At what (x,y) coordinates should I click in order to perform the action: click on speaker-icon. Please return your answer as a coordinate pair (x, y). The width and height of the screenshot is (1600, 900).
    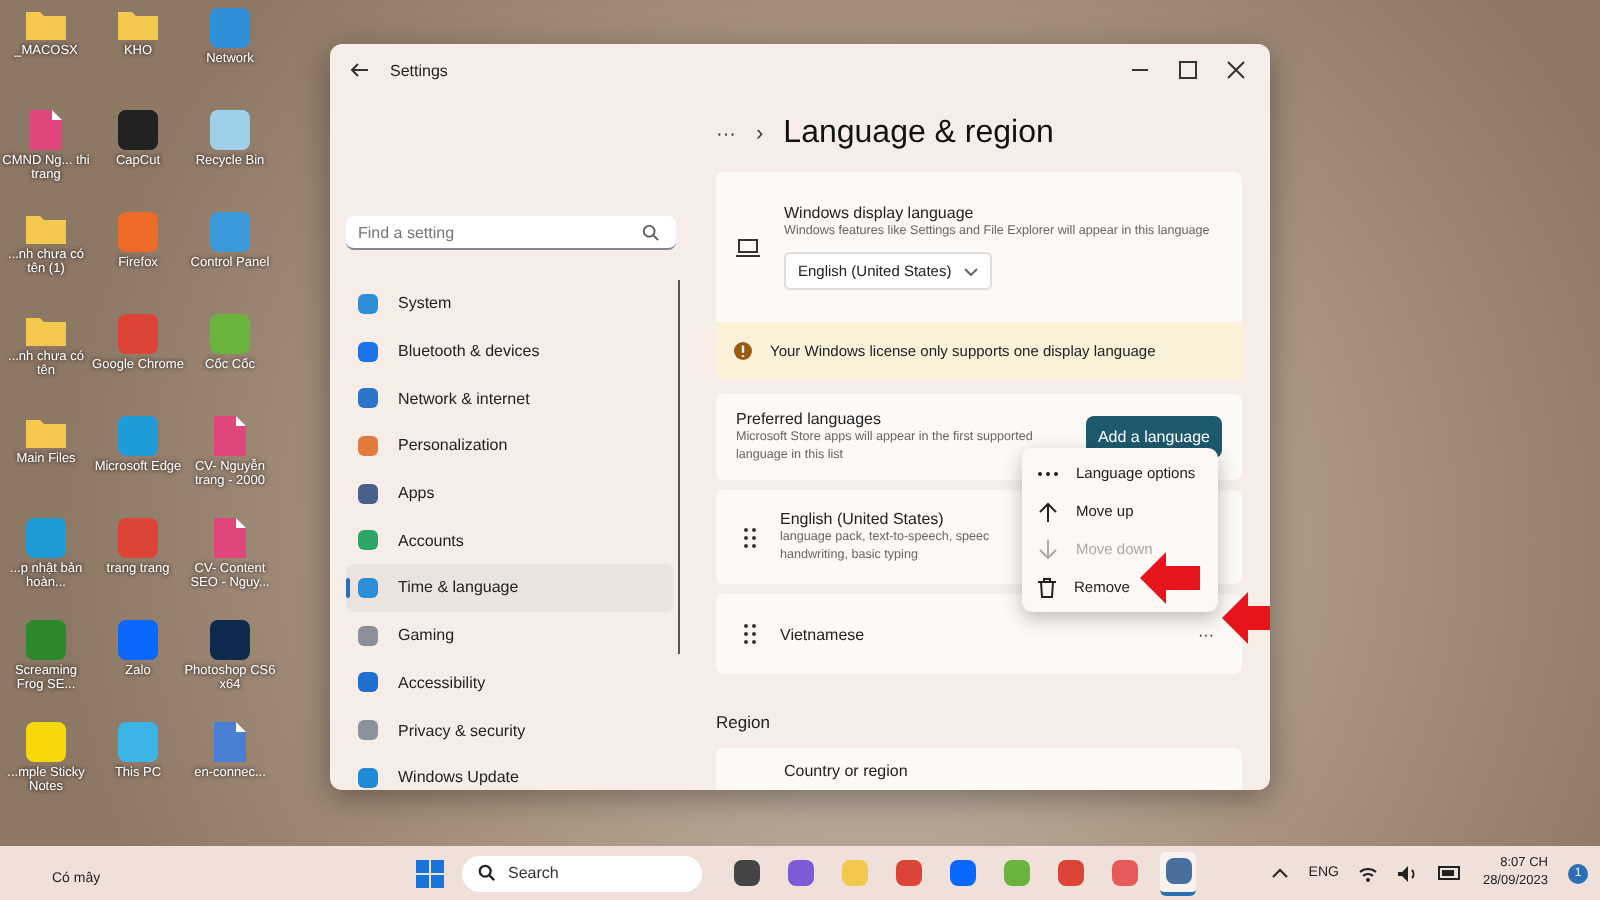
    Looking at the image, I should click on (1408, 873).